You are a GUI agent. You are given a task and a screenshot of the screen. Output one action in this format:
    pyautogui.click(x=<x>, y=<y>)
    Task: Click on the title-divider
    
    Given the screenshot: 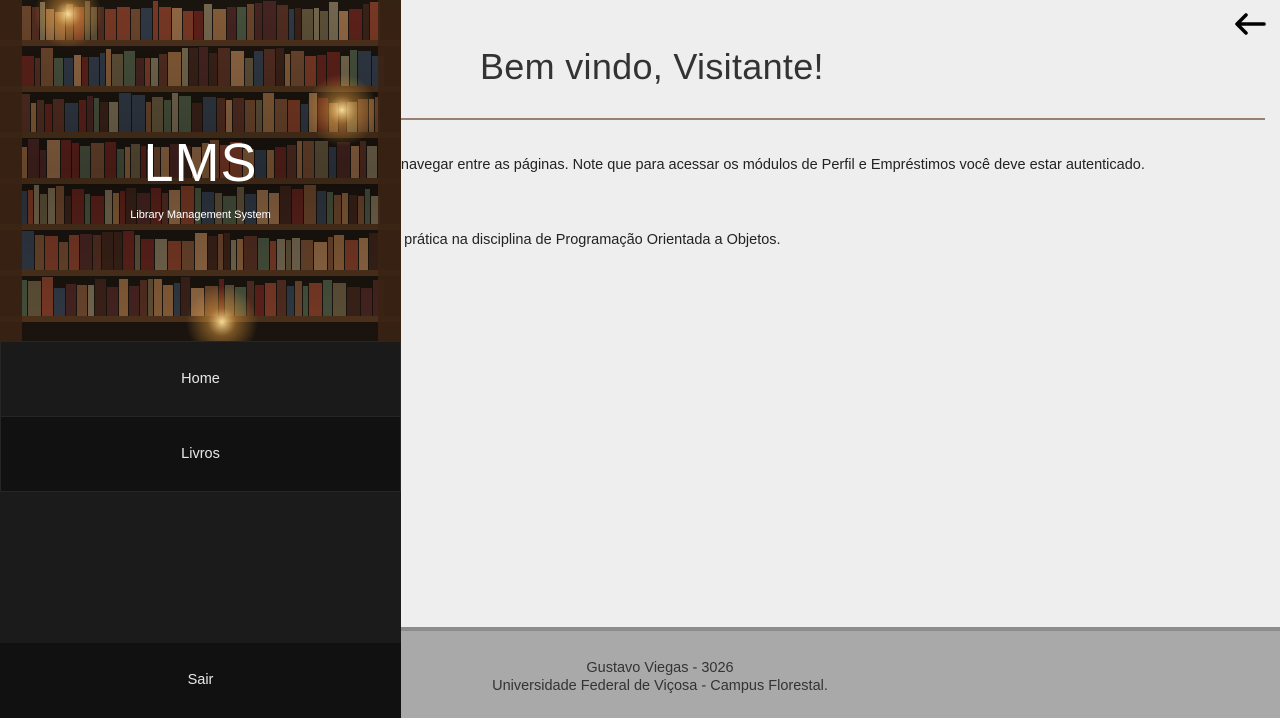 What is the action you would take?
    pyautogui.click(x=832, y=119)
    